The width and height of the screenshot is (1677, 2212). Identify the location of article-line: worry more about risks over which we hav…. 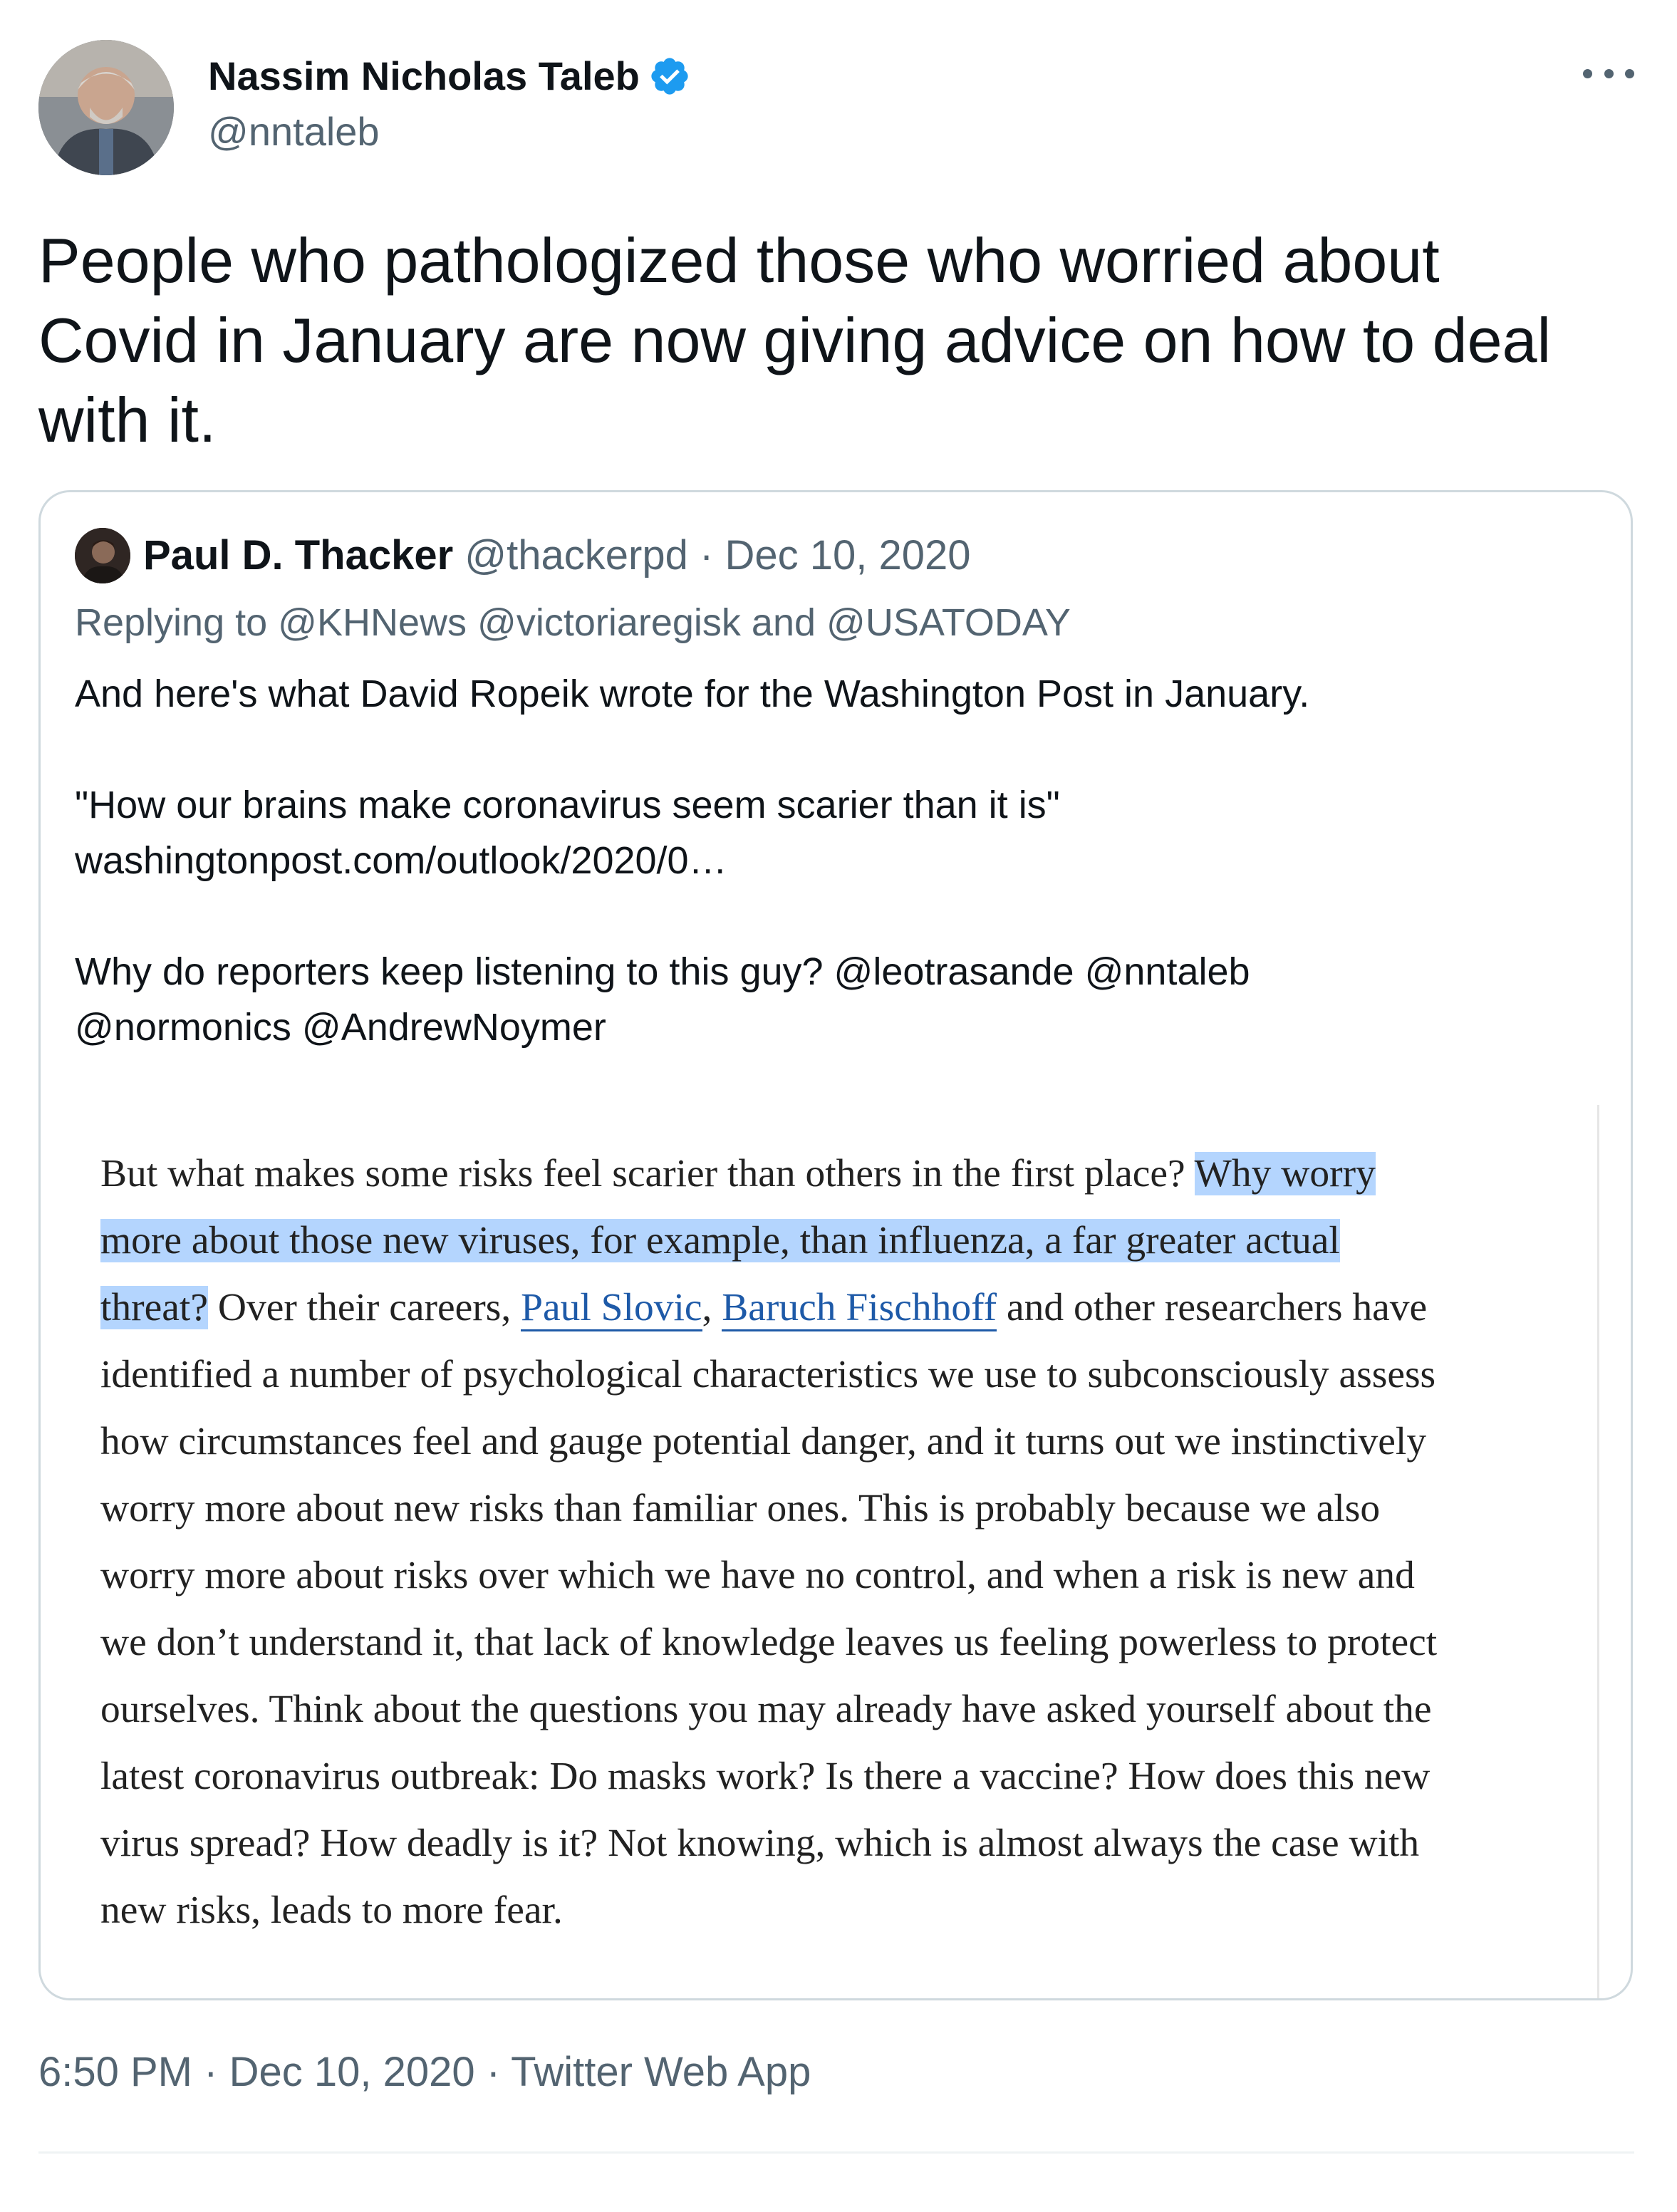
(758, 1575).